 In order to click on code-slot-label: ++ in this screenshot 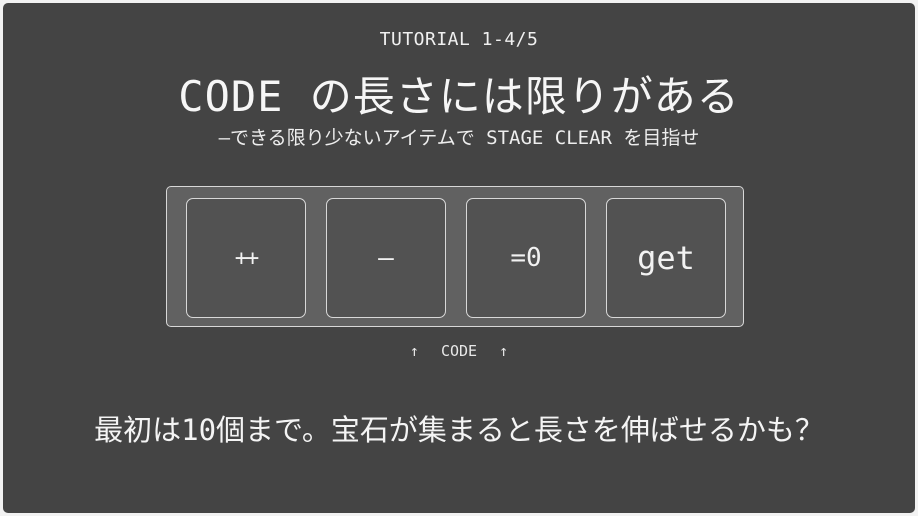, I will do `click(246, 258)`.